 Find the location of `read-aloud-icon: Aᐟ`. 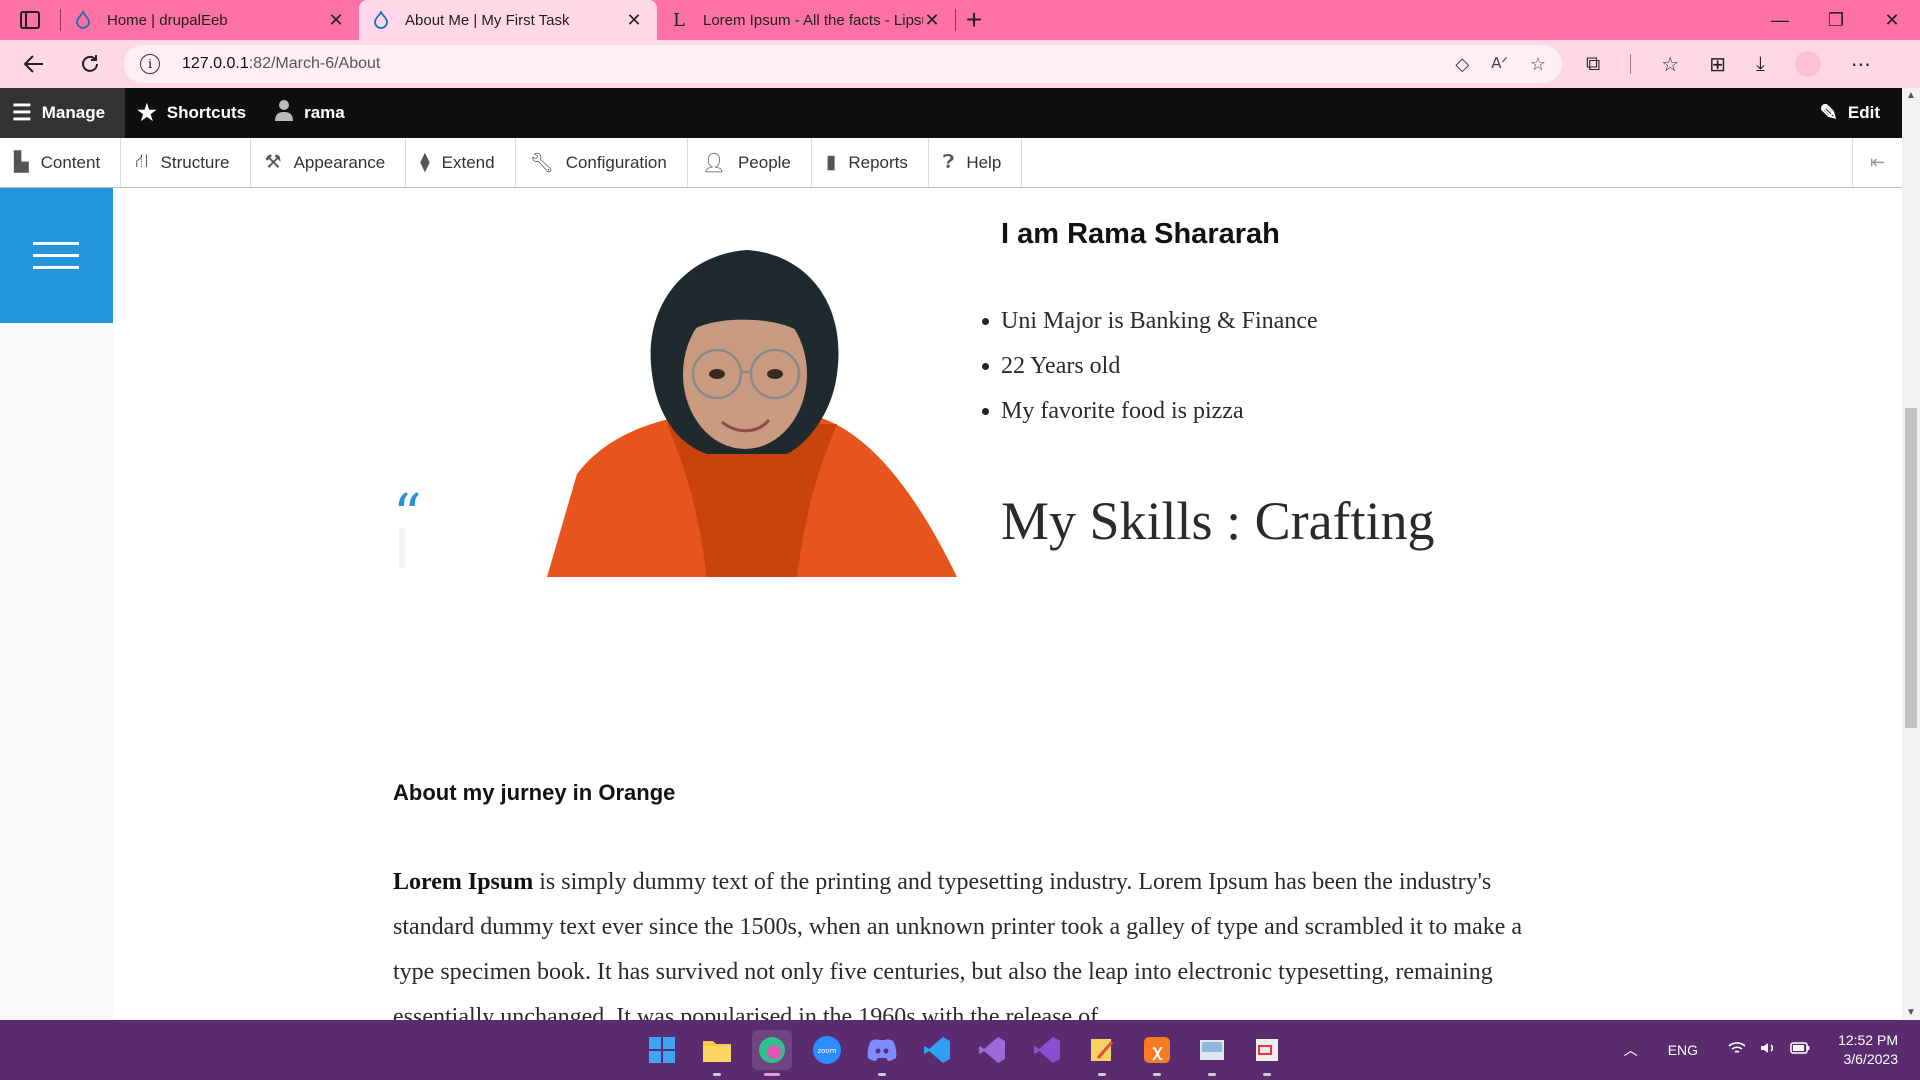

read-aloud-icon: Aᐟ is located at coordinates (1499, 64).